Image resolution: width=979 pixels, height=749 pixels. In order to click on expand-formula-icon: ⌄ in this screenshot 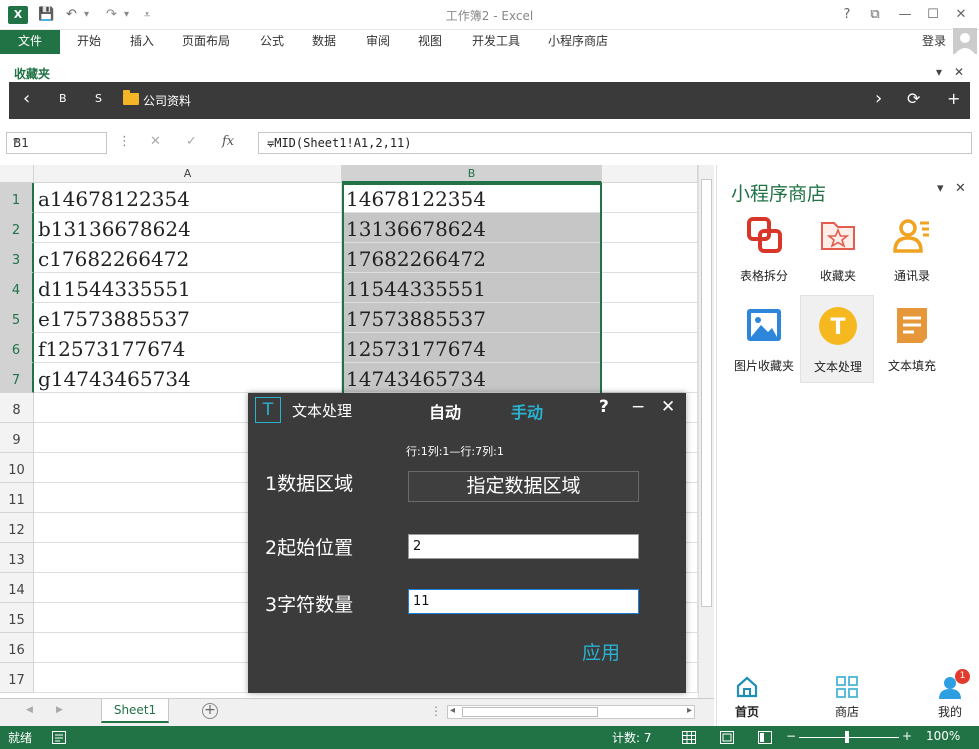, I will do `click(617, 142)`.